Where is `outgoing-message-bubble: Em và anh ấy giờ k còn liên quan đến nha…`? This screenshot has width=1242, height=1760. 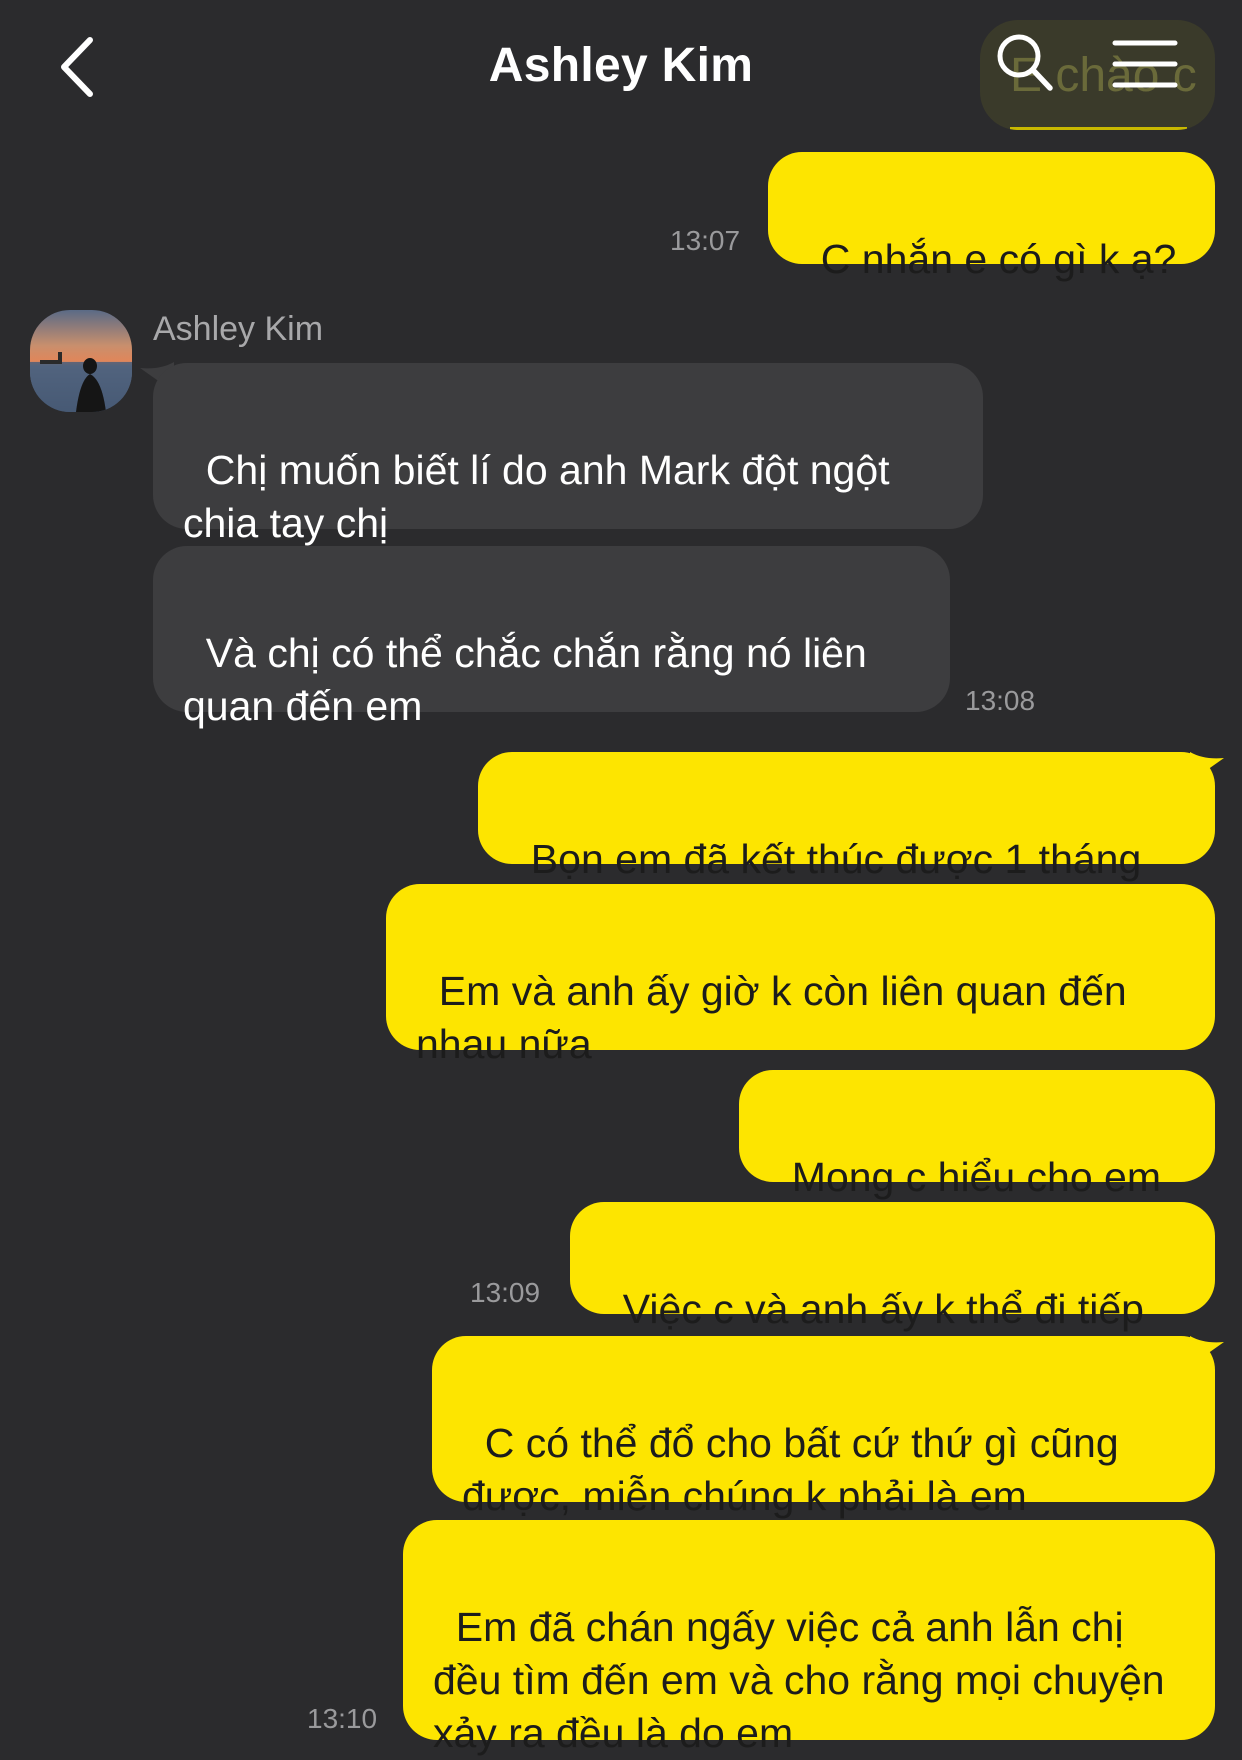
outgoing-message-bubble: Em và anh ấy giờ k còn liên quan đến nha… is located at coordinates (800, 975).